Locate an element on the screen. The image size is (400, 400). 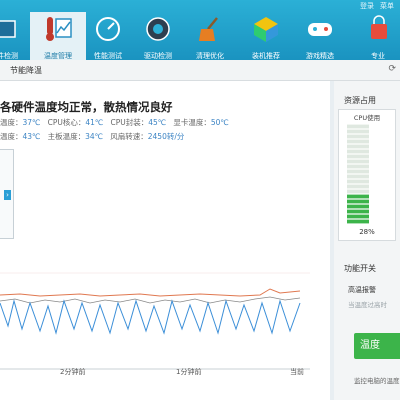
temp-row-2: 温度：43℃ 主板温度：34℃ 风扇转速：2450转/分 is located at coordinates (92, 136).